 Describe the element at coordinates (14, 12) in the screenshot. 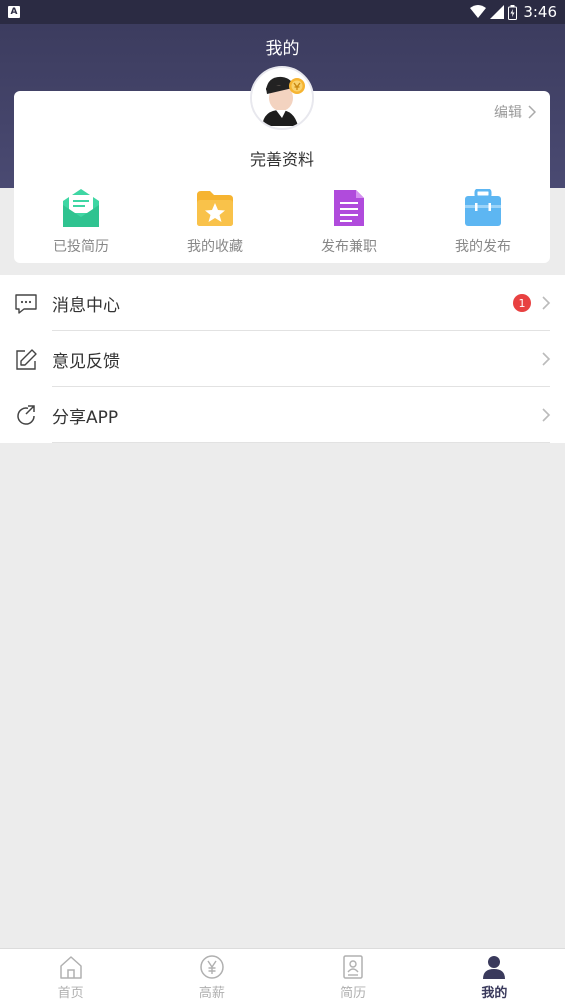

I see `app-notification-icon: A` at that location.